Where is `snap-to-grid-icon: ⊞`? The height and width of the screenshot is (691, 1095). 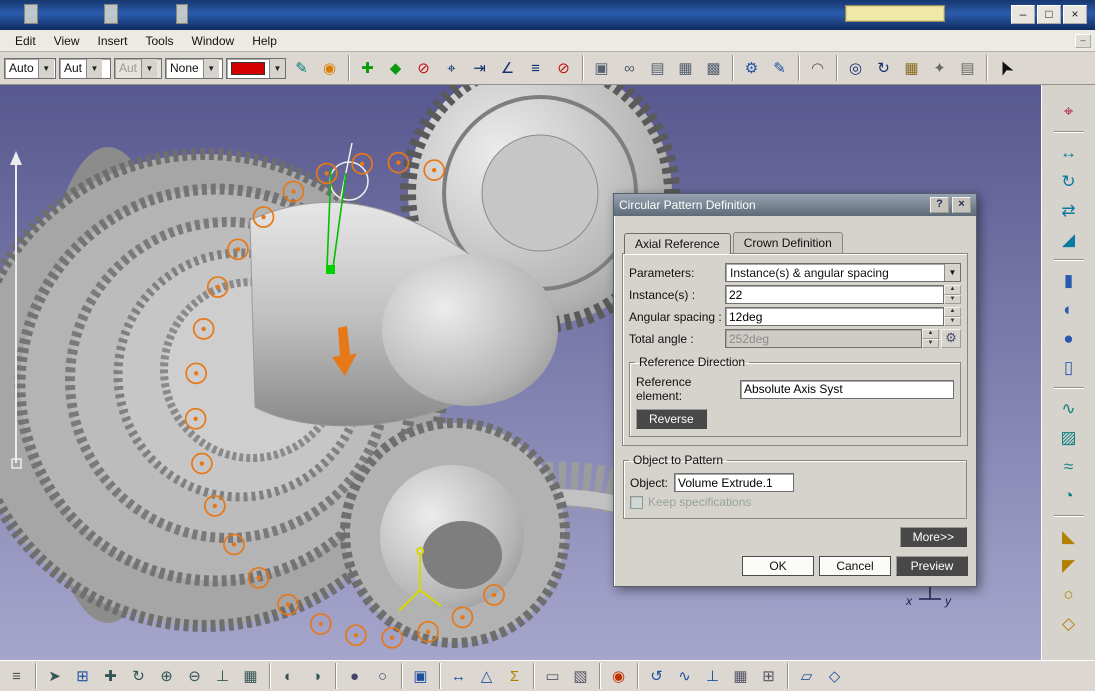
snap-to-grid-icon: ⊞ is located at coordinates (768, 676).